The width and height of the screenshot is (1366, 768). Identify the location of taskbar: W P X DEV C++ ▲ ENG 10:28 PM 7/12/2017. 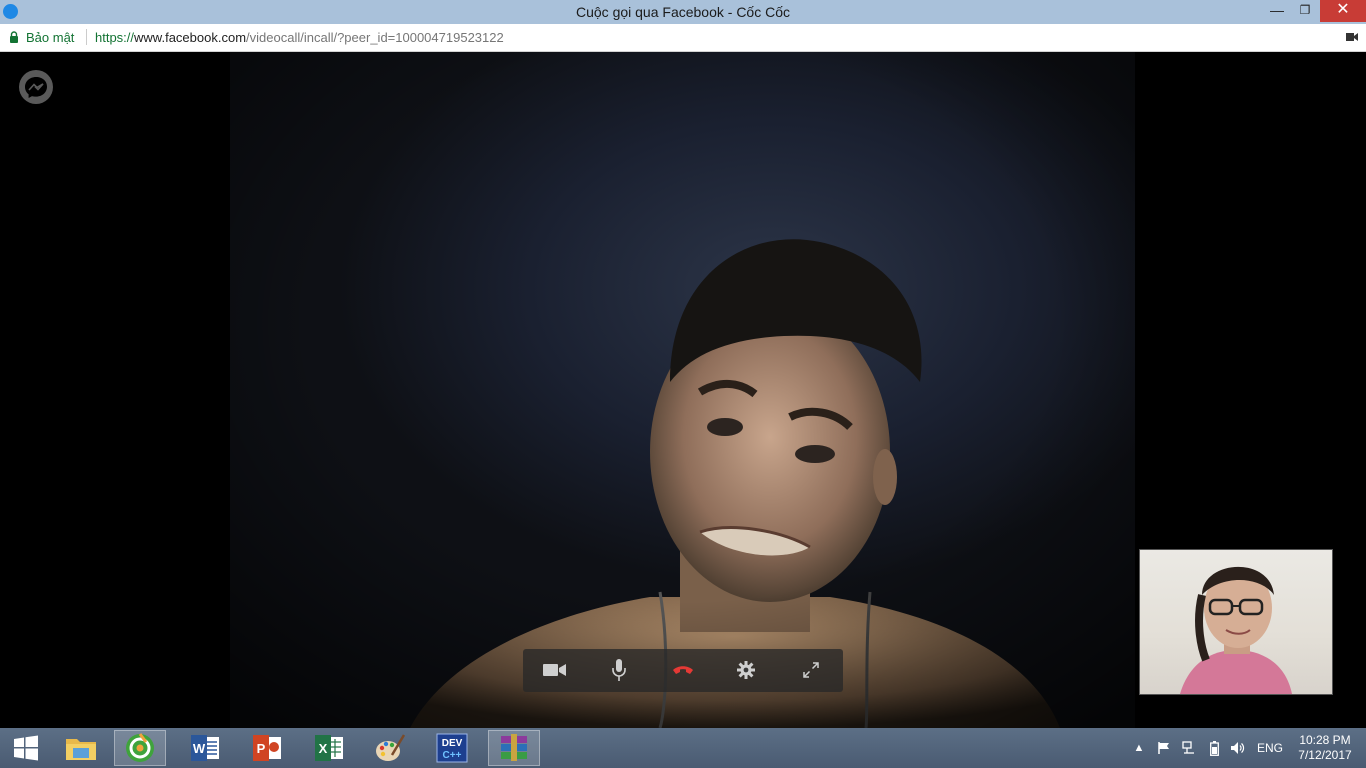
(683, 748).